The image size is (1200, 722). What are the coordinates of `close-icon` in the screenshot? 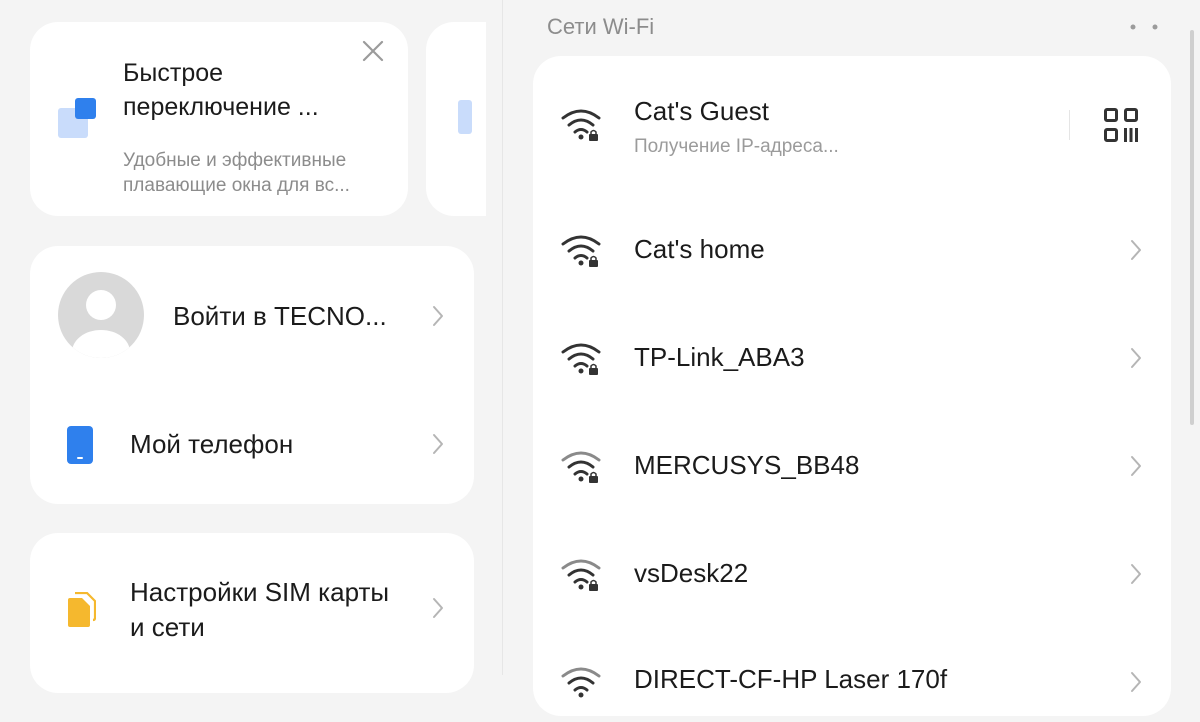 It's located at (373, 51).